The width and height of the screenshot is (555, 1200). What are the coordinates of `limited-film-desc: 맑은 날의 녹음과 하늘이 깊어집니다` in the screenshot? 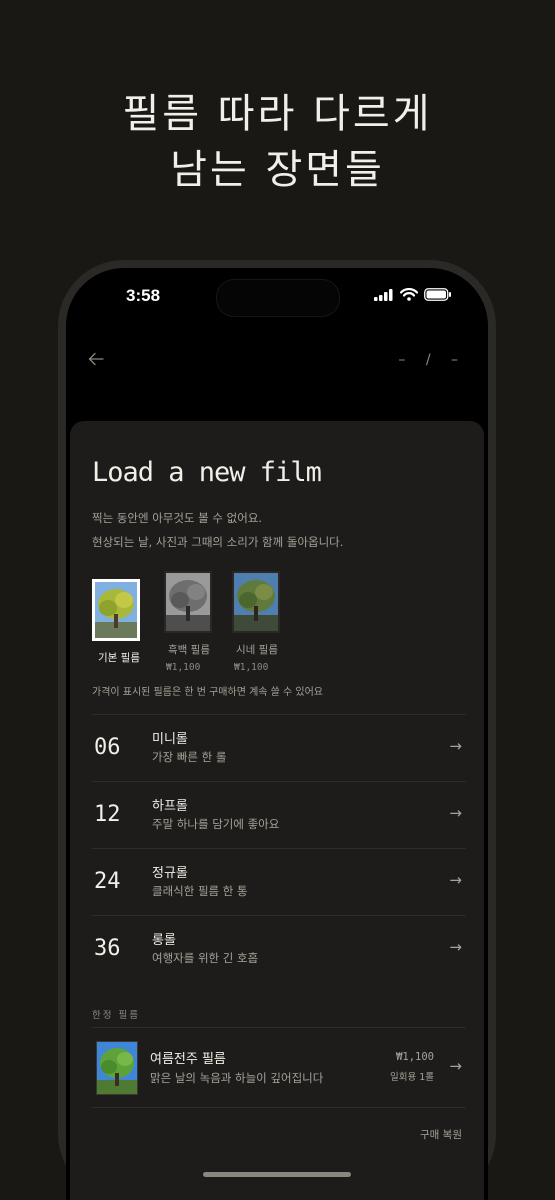 It's located at (237, 1078).